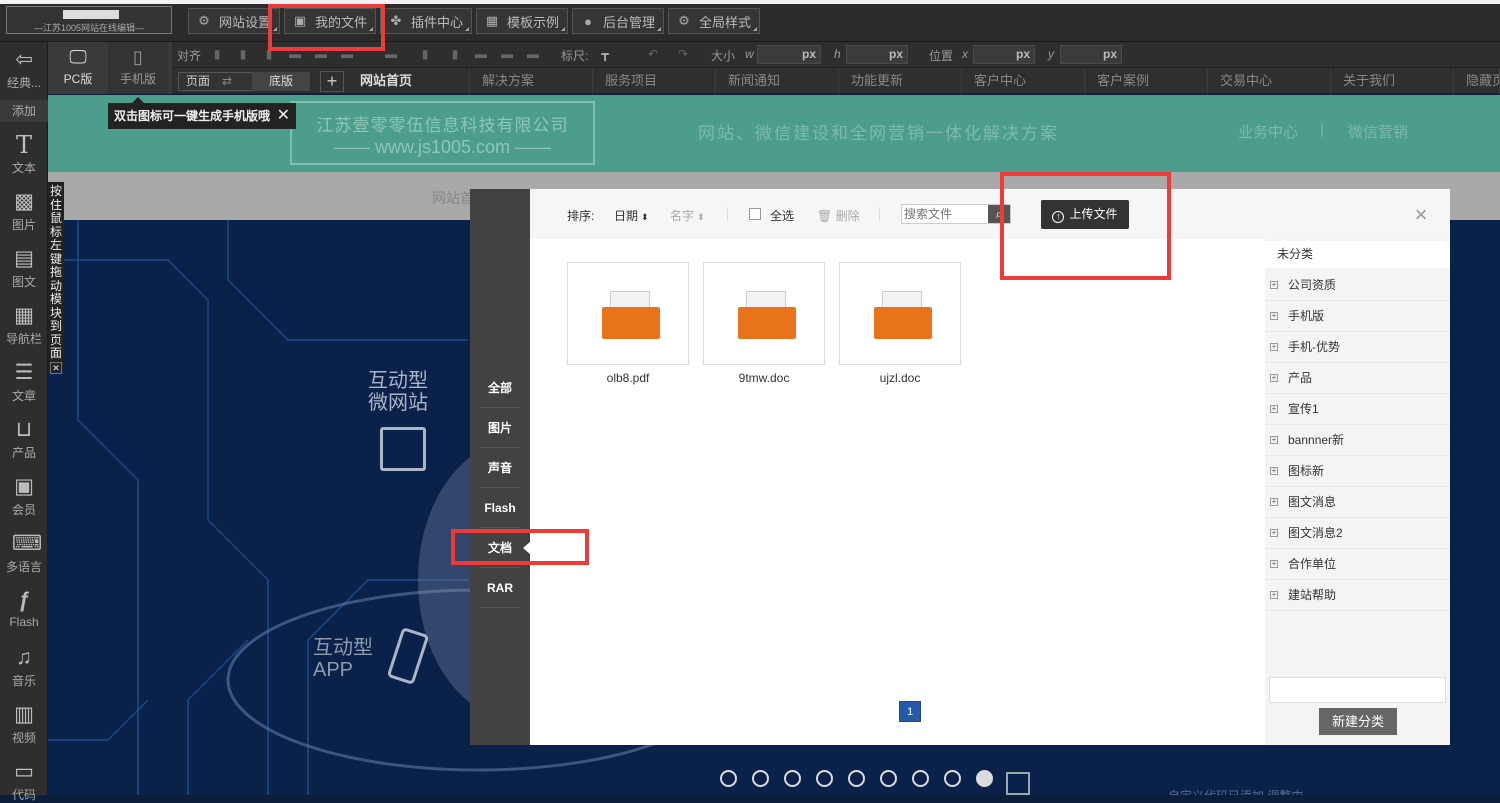 The image size is (1500, 803). I want to click on pagination-page-1: 1, so click(910, 711).